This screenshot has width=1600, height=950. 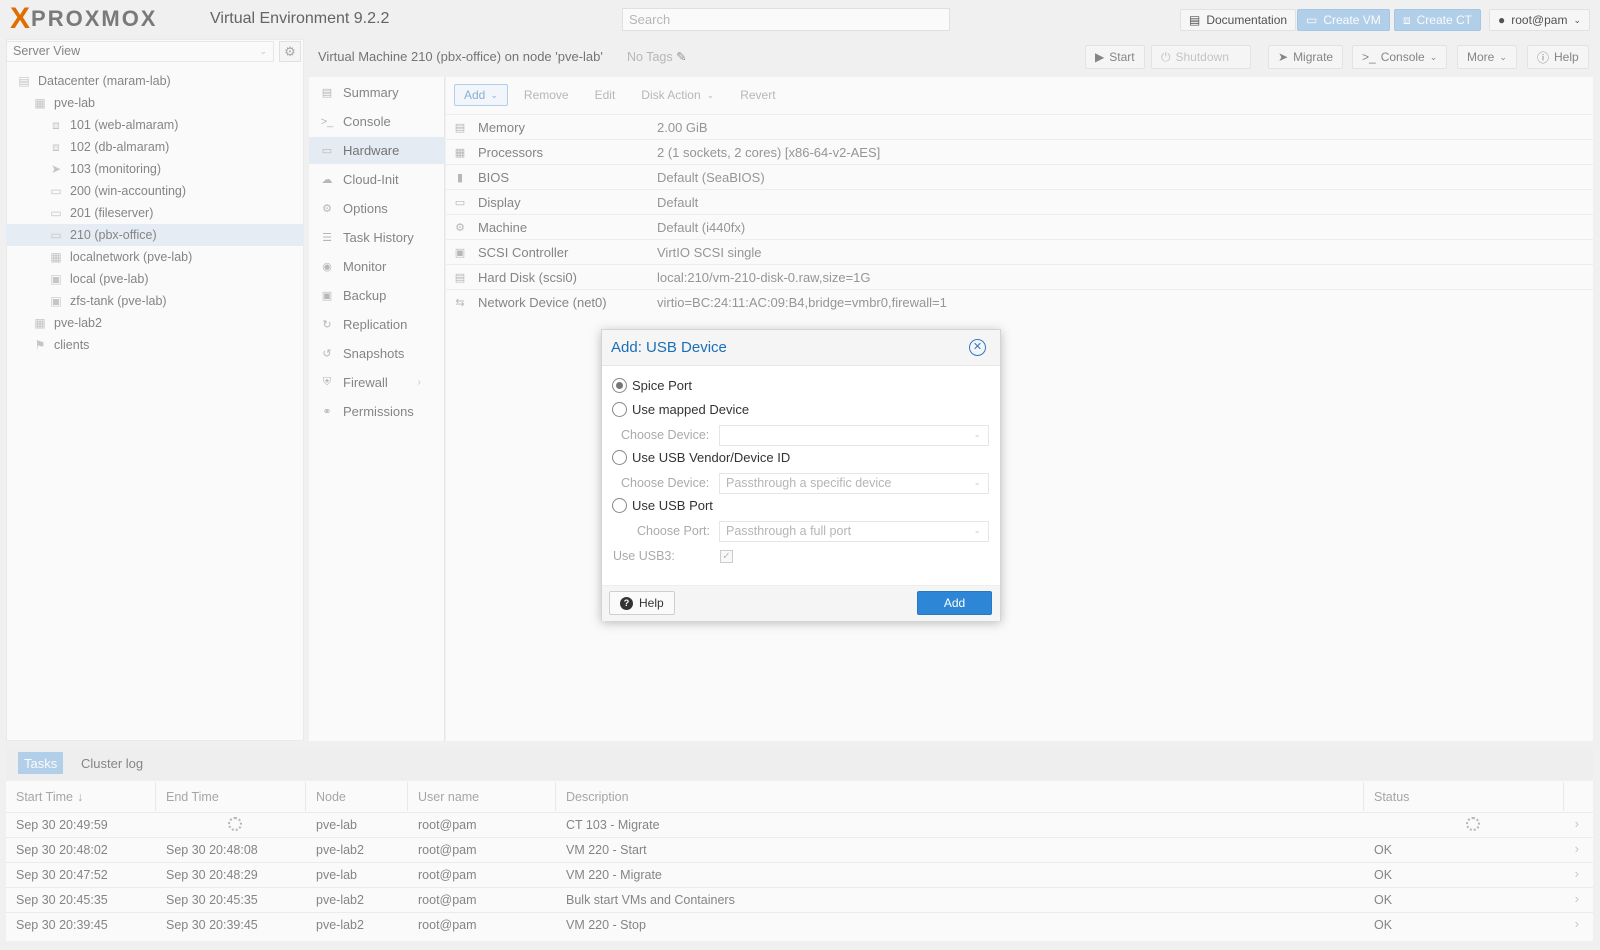 I want to click on dialog-help-label: Help, so click(x=651, y=603).